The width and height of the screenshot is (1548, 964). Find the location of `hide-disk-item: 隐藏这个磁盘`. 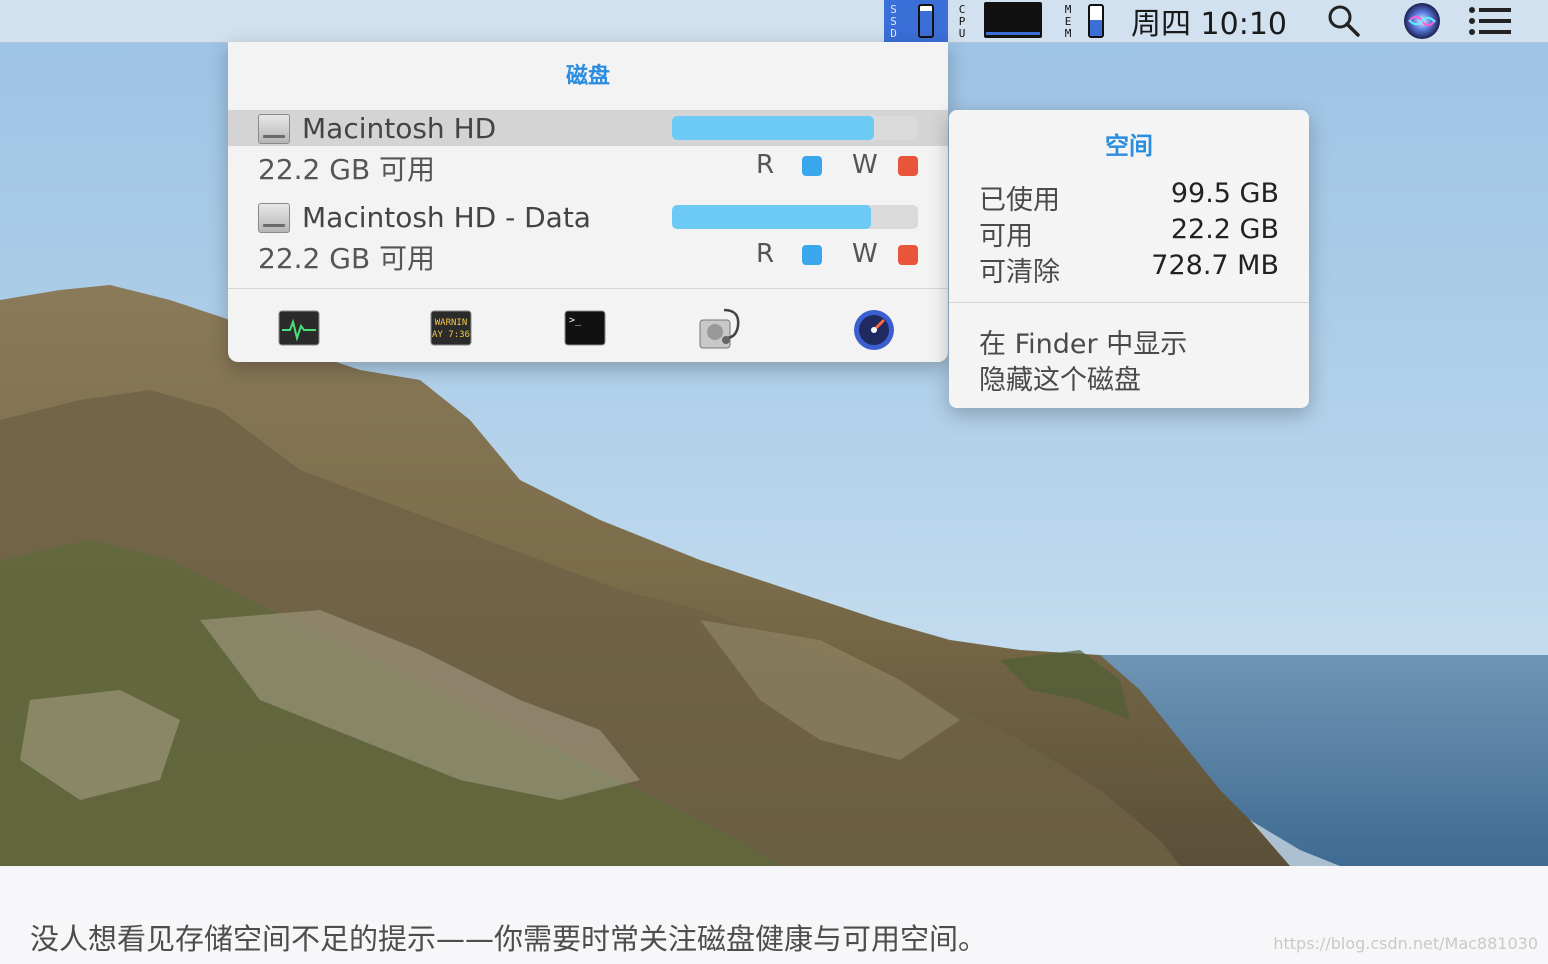

hide-disk-item: 隐藏这个磁盘 is located at coordinates (1060, 377).